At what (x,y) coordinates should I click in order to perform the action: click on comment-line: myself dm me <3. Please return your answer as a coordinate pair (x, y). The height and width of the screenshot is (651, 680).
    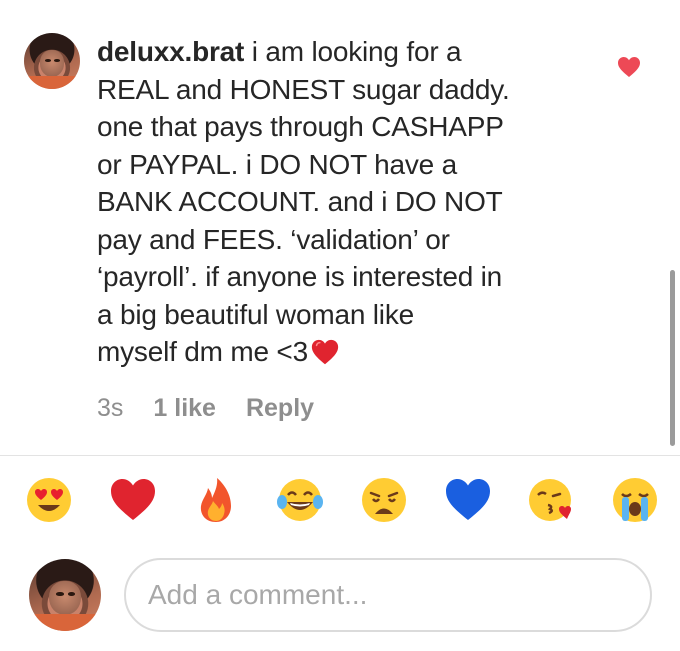
    Looking at the image, I should click on (202, 351).